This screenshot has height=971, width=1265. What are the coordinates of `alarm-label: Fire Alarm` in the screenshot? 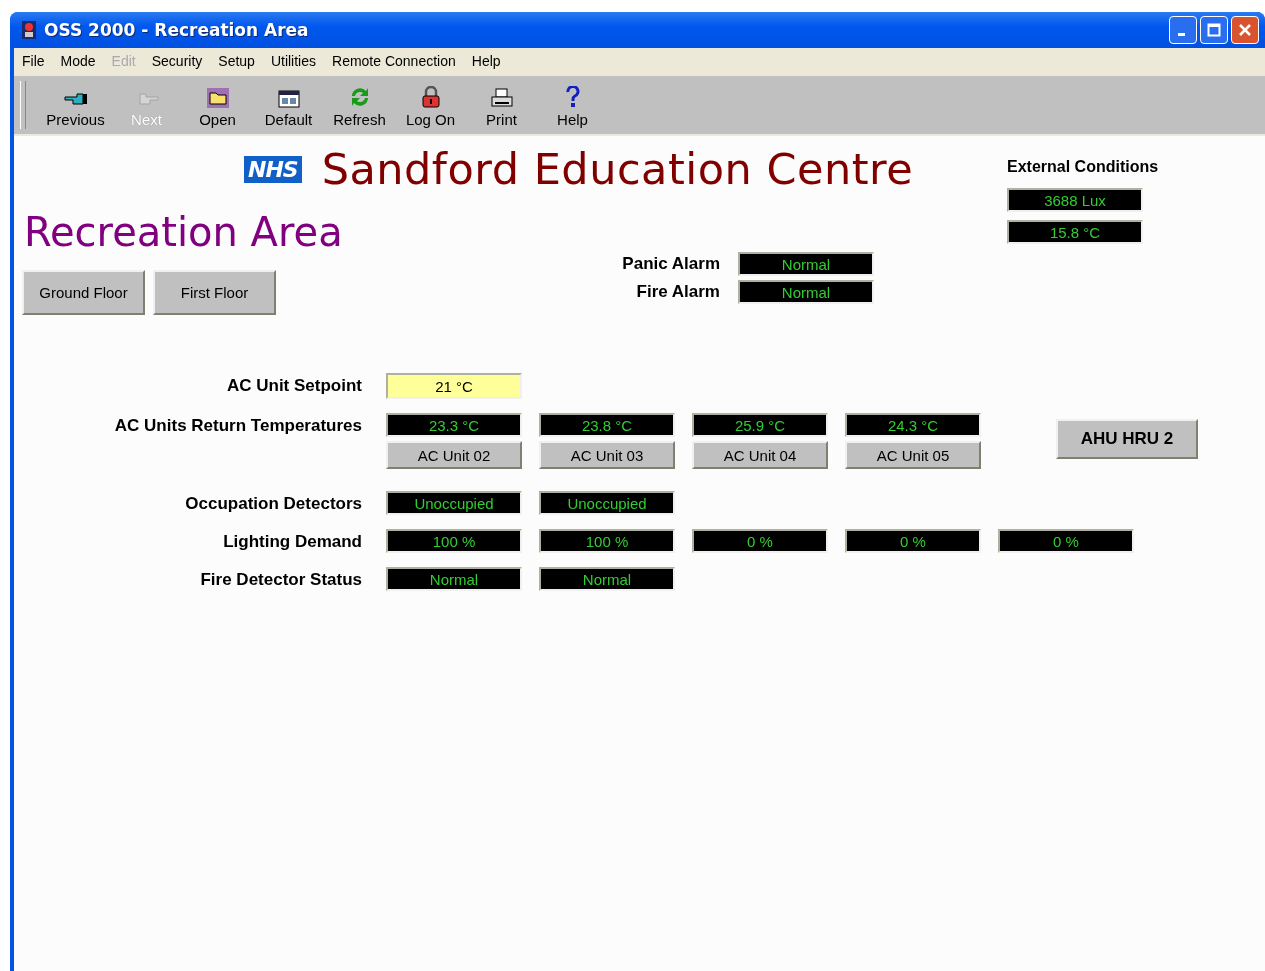 It's located at (678, 292).